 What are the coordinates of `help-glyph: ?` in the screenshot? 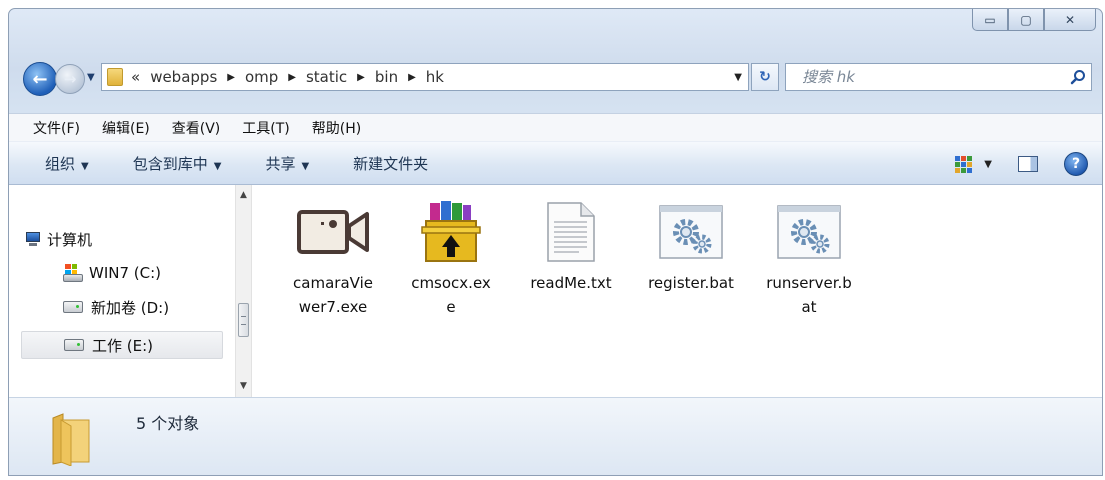 It's located at (1076, 164).